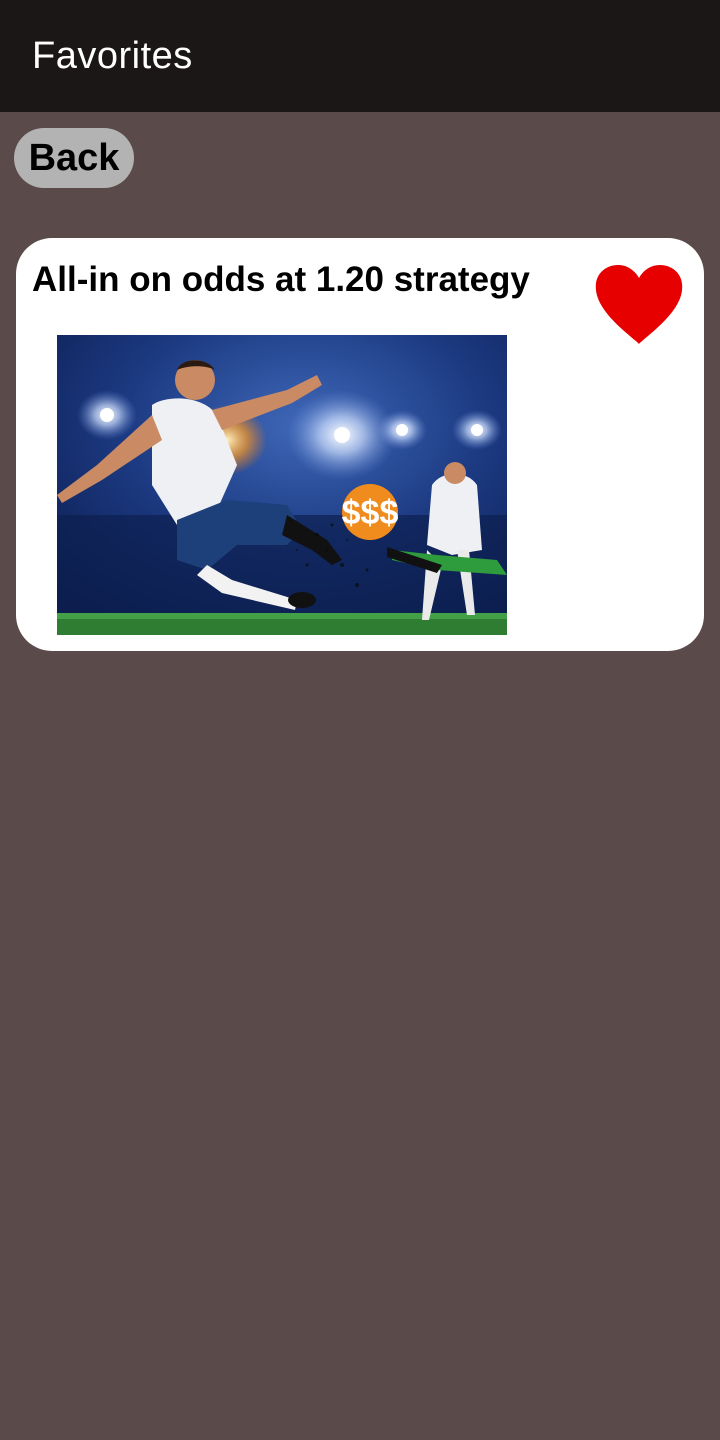  Describe the element at coordinates (282, 485) in the screenshot. I see `favorite-card-image: $$$` at that location.